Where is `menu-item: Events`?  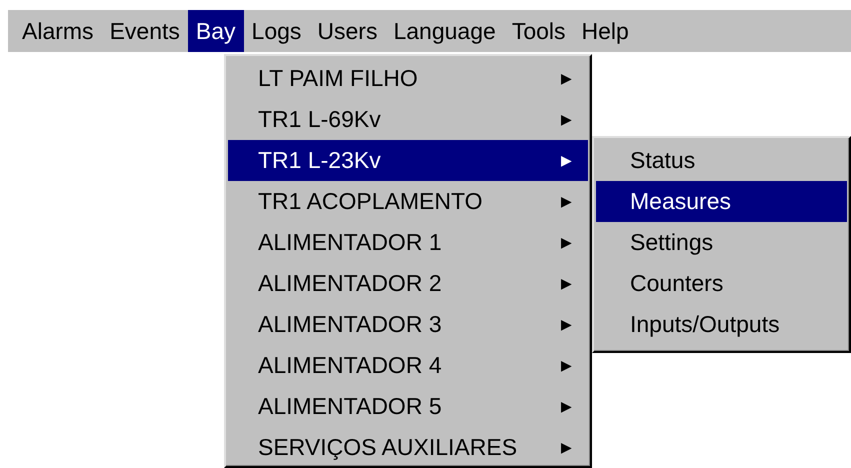
menu-item: Events is located at coordinates (145, 31).